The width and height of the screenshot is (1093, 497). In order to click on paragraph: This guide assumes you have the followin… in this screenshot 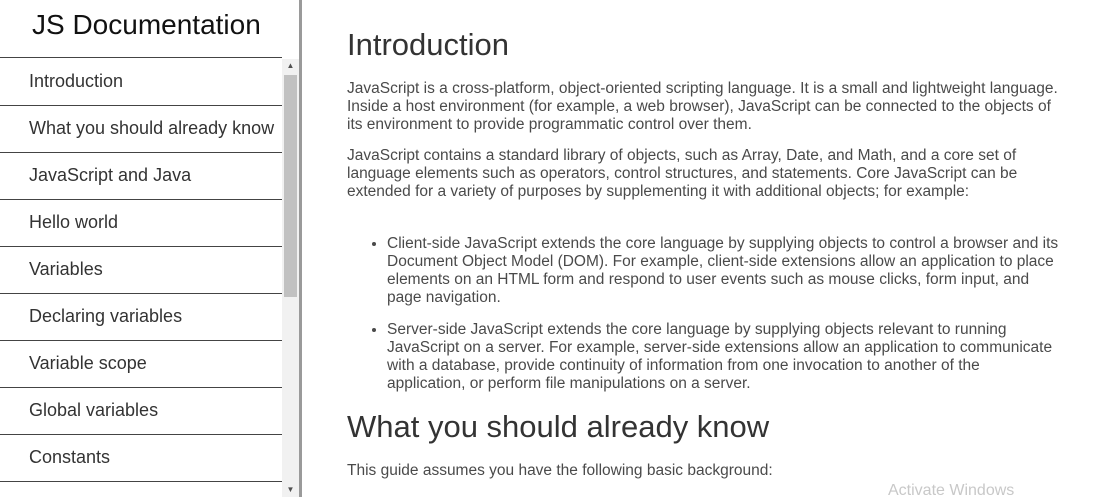, I will do `click(560, 470)`.